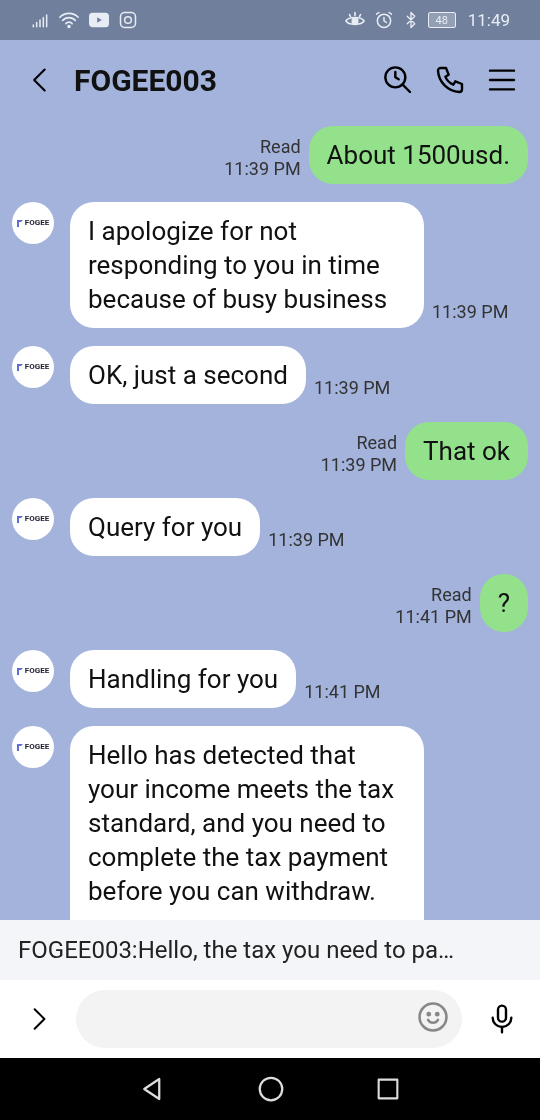 The width and height of the screenshot is (540, 1120). What do you see at coordinates (383, 20) in the screenshot?
I see `alarm-icon` at bounding box center [383, 20].